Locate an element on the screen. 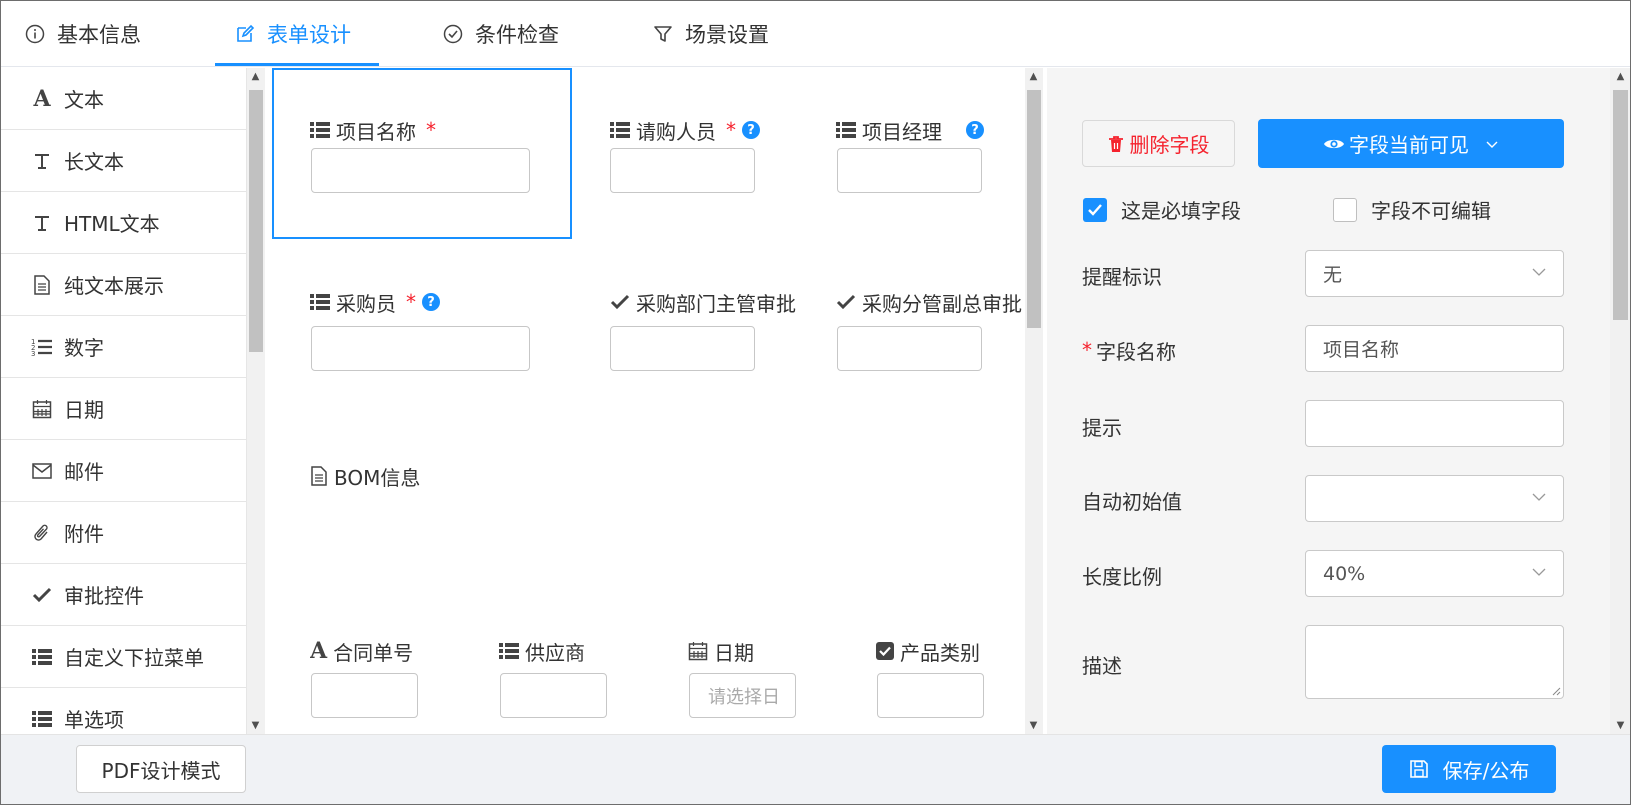 Image resolution: width=1631 pixels, height=805 pixels. date-picker-input: 请选择日 is located at coordinates (742, 695).